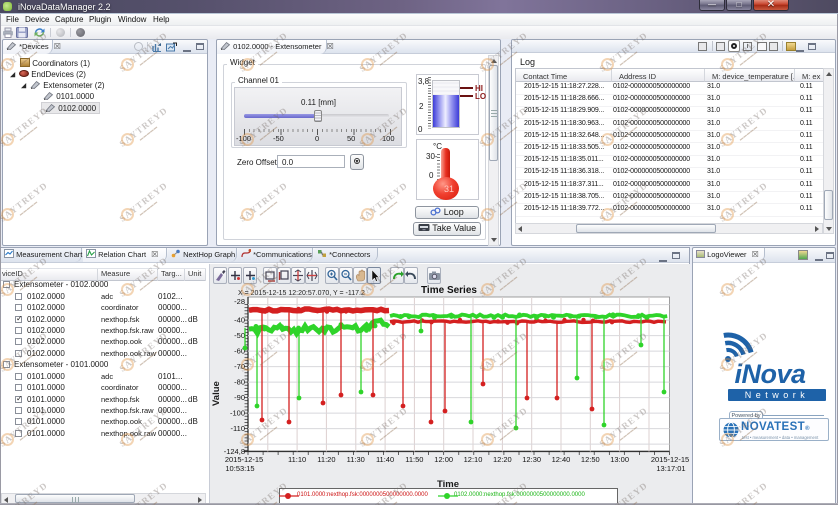 The height and width of the screenshot is (505, 838). What do you see at coordinates (670, 468) in the screenshot?
I see `svg-text: 13:17:01` at bounding box center [670, 468].